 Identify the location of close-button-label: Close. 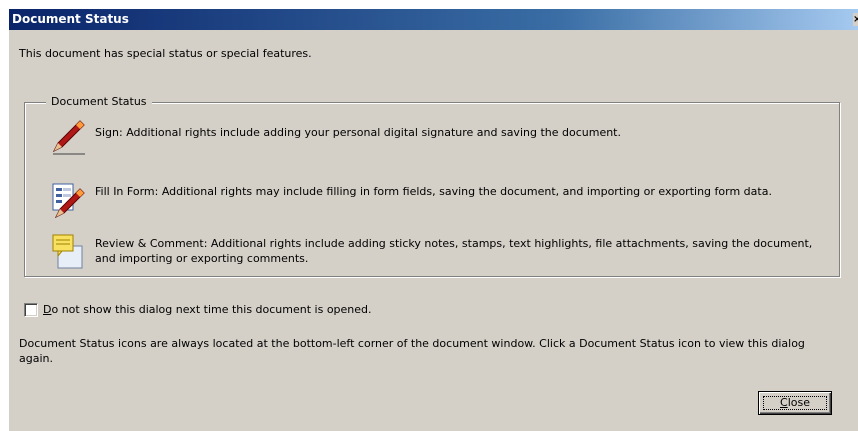
(795, 402).